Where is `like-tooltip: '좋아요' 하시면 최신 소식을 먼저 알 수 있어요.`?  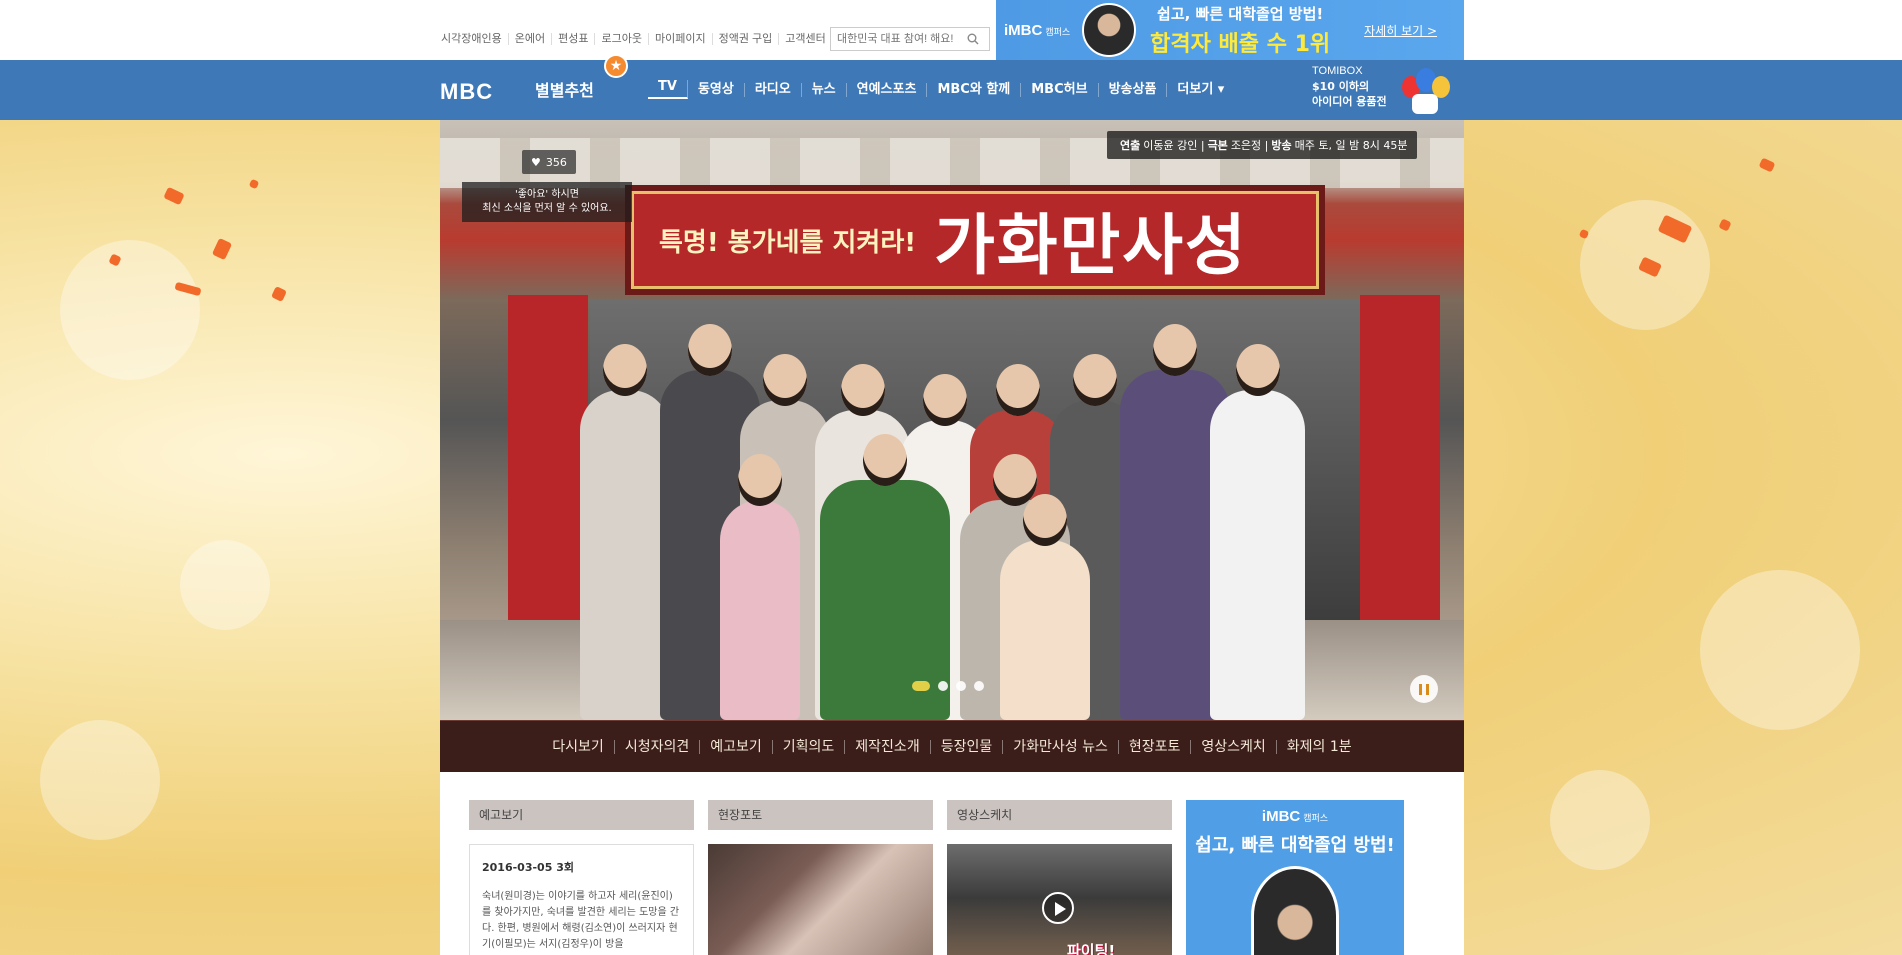 like-tooltip: '좋아요' 하시면 최신 소식을 먼저 알 수 있어요. is located at coordinates (547, 202).